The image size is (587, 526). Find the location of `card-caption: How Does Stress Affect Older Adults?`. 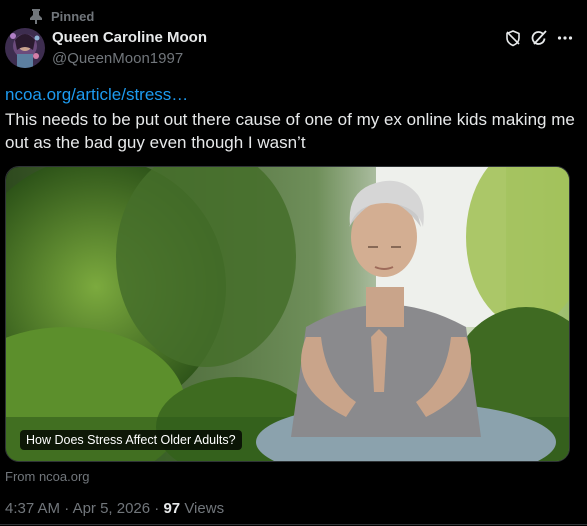

card-caption: How Does Stress Affect Older Adults? is located at coordinates (131, 440).